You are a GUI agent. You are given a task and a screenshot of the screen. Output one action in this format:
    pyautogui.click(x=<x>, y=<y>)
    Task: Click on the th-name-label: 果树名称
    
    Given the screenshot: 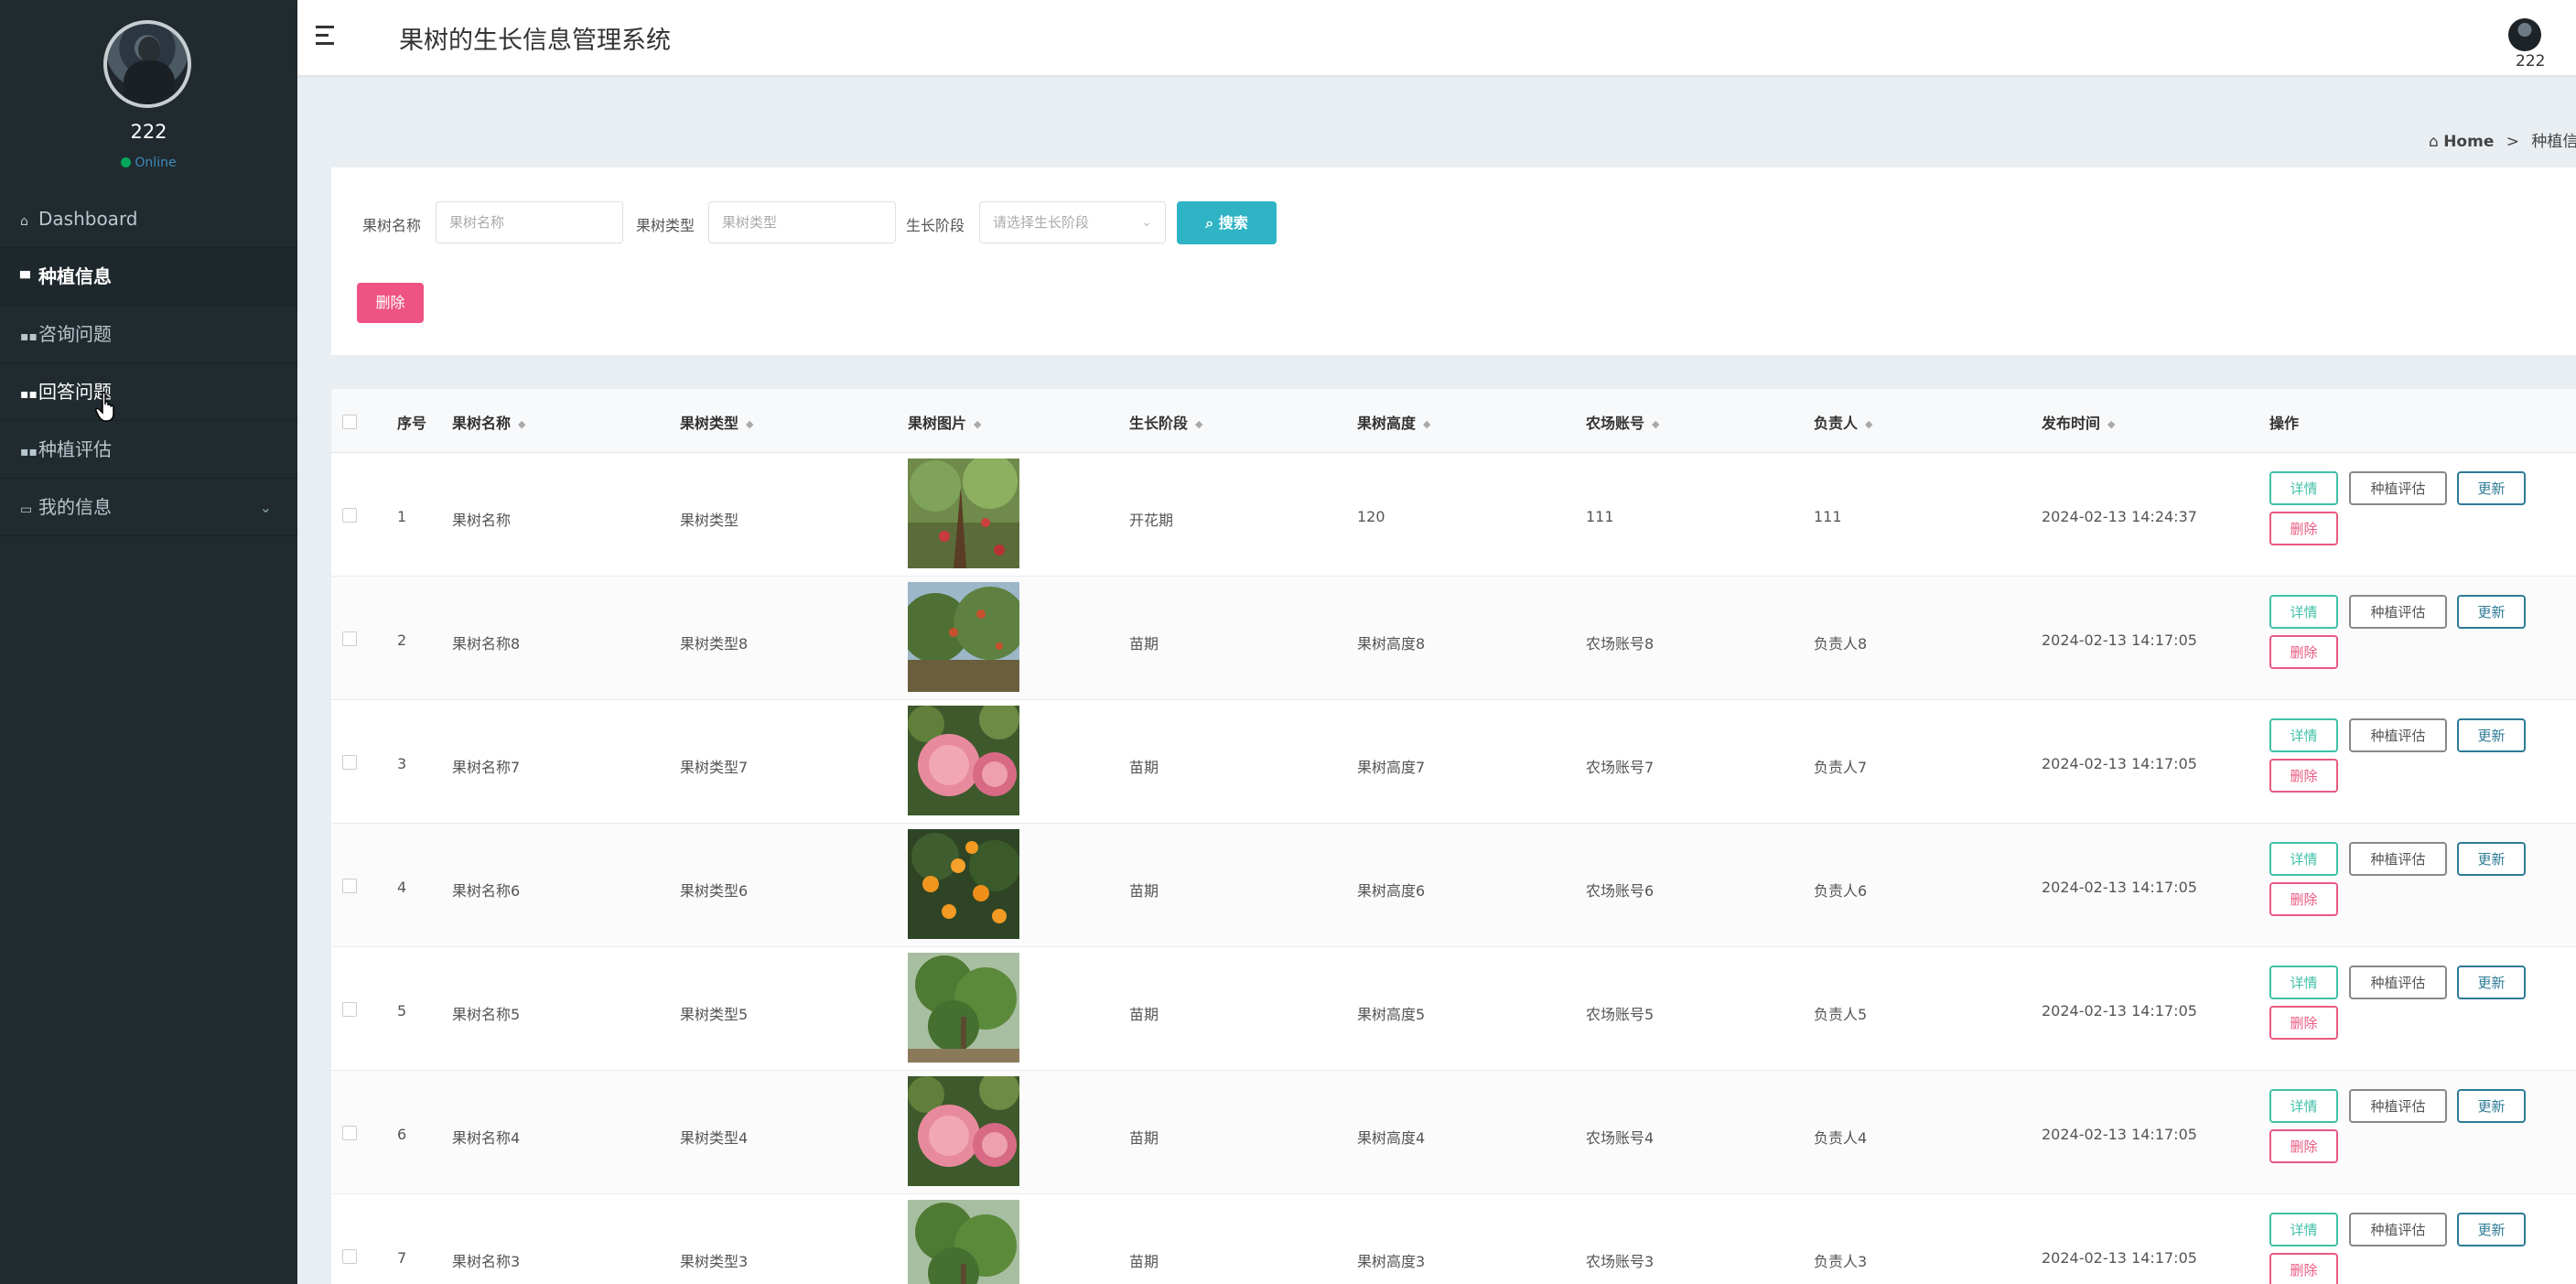 What is the action you would take?
    pyautogui.click(x=482, y=423)
    